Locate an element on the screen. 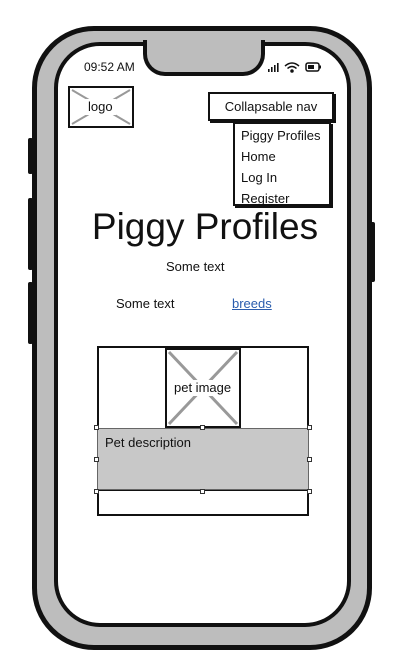 This screenshot has height=670, width=413. nav-dropdown: Piggy Profiles Home Log In Register is located at coordinates (282, 164).